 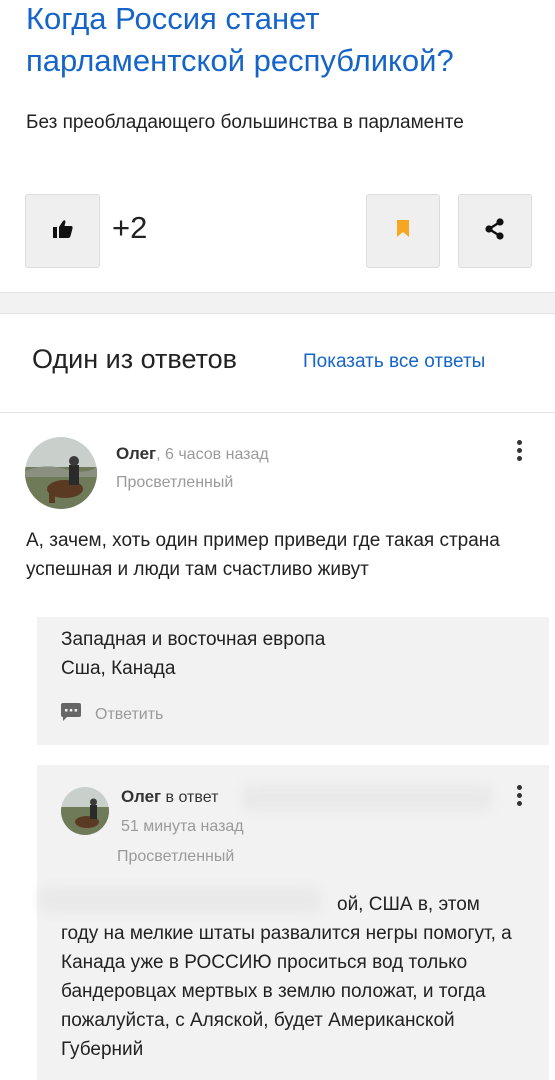 What do you see at coordinates (277, 303) in the screenshot?
I see `section-divider` at bounding box center [277, 303].